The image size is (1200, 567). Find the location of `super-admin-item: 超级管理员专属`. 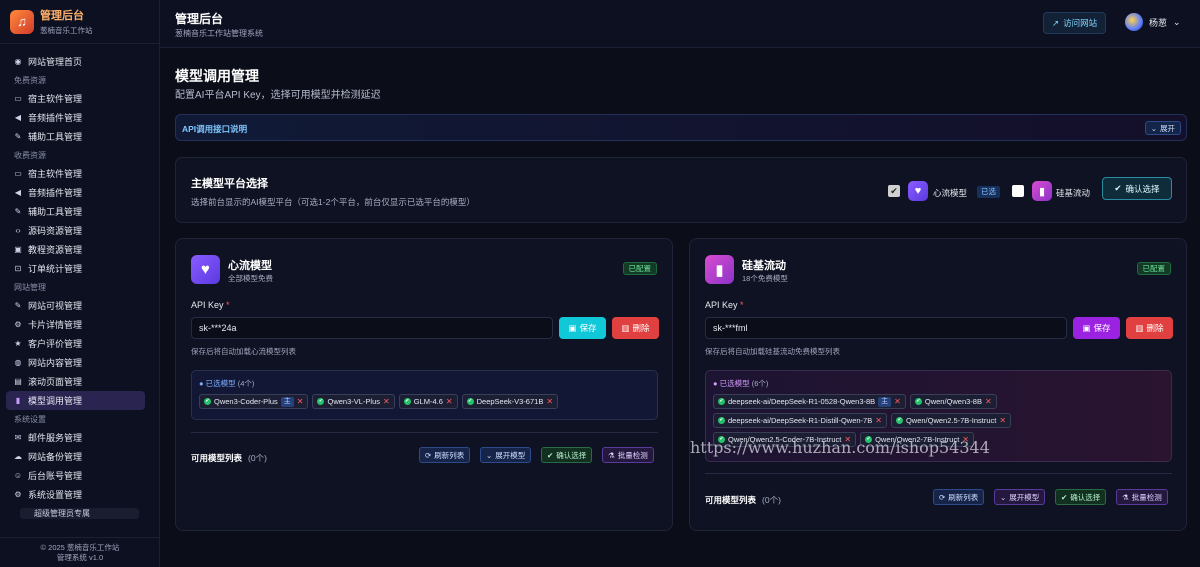

super-admin-item: 超级管理员专属 is located at coordinates (79, 513).